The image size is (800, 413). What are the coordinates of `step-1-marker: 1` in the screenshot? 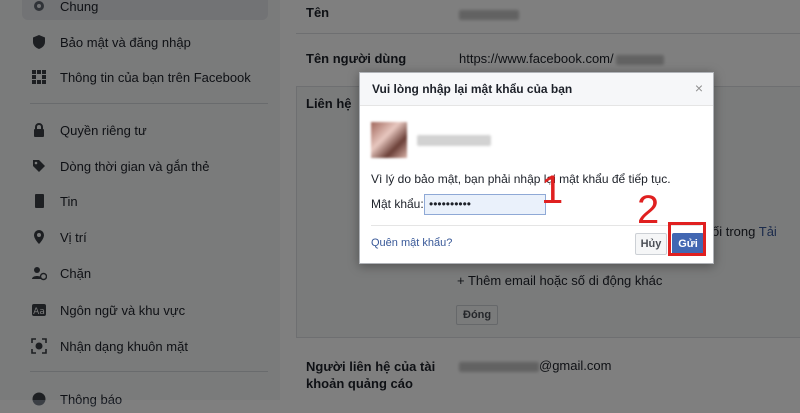 It's located at (552, 190).